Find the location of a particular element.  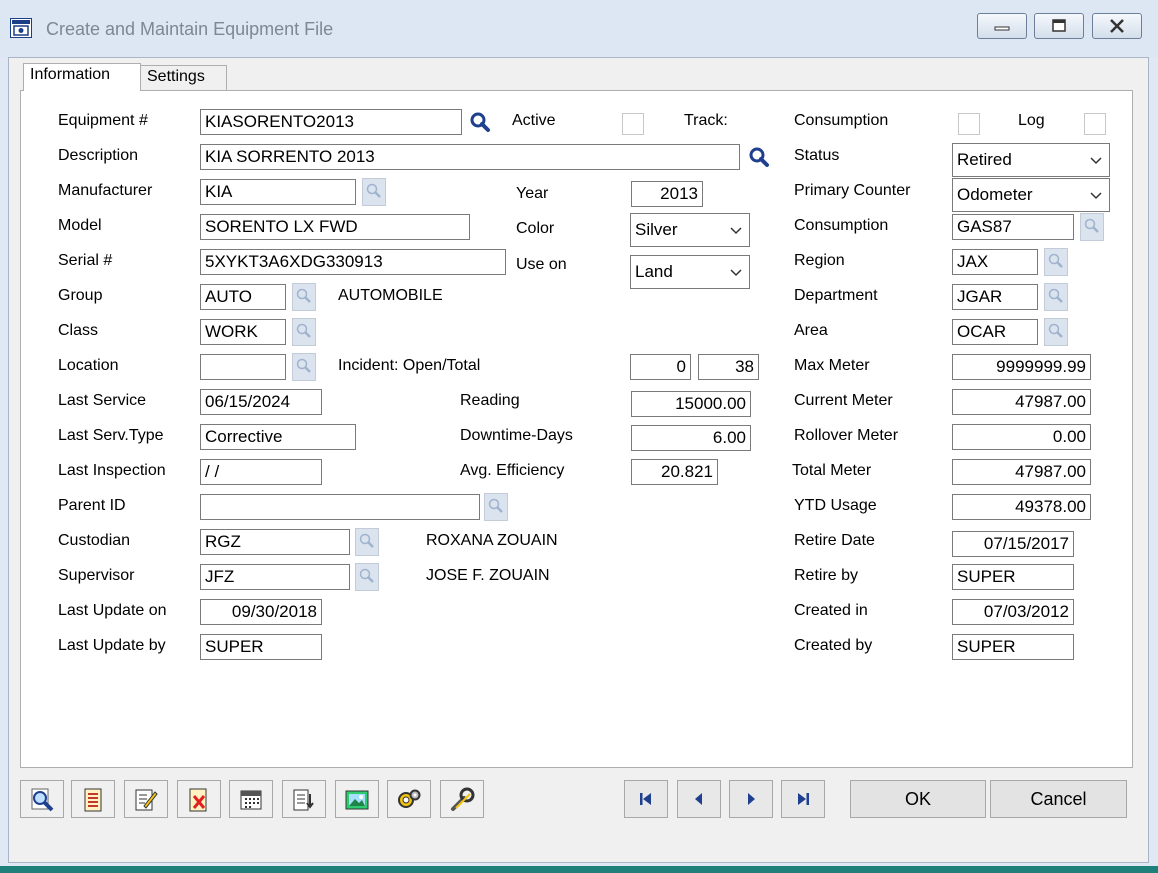

max-meter-field: 9999999.99 is located at coordinates (1021, 367).